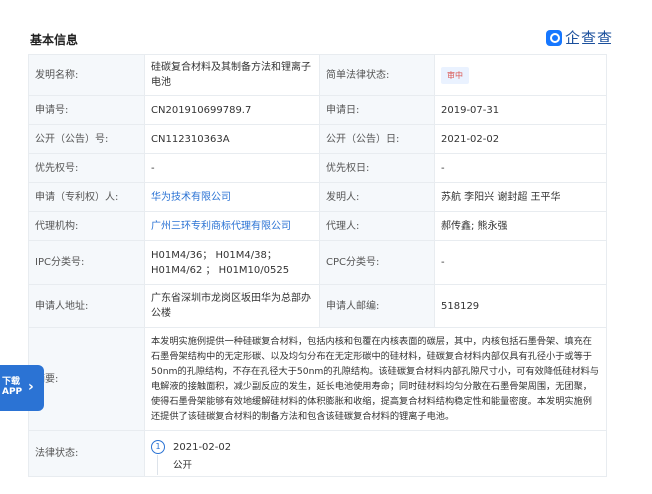 This screenshot has width=652, height=494. I want to click on label-ipc: IPC分类号:, so click(86, 262).